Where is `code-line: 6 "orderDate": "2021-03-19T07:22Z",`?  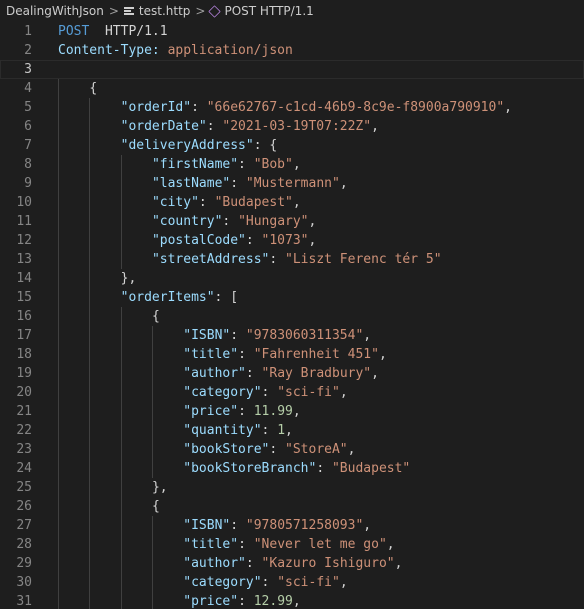
code-line: 6 "orderDate": "2021-03-19T07:22Z", is located at coordinates (292, 126).